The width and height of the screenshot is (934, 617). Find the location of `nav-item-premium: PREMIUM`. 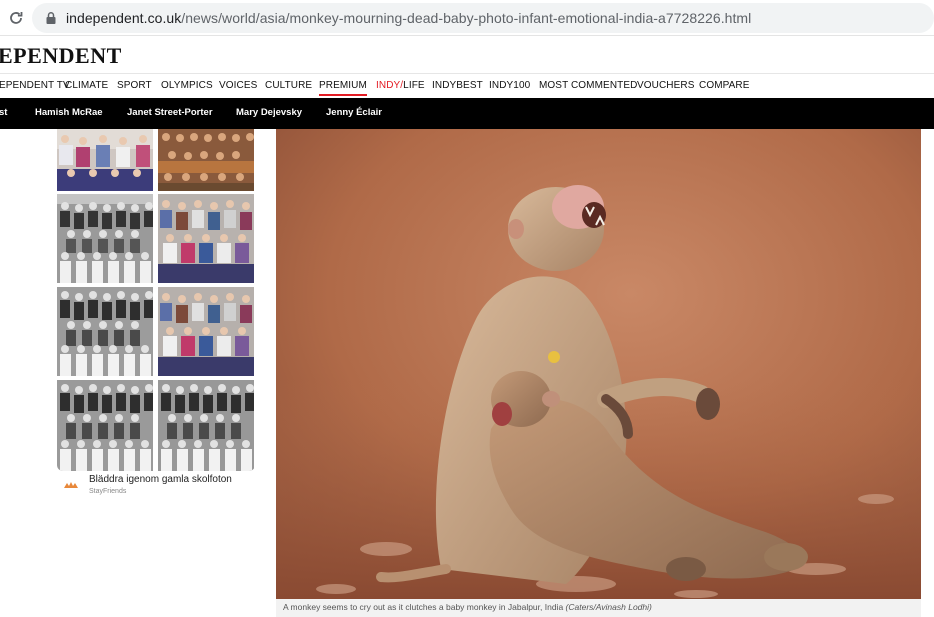

nav-item-premium: PREMIUM is located at coordinates (343, 88).